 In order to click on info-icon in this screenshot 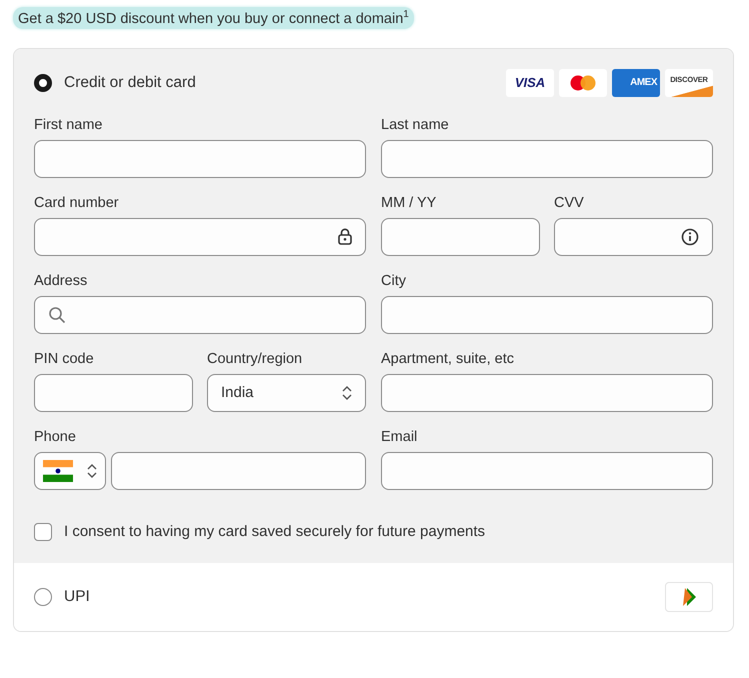, I will do `click(690, 237)`.